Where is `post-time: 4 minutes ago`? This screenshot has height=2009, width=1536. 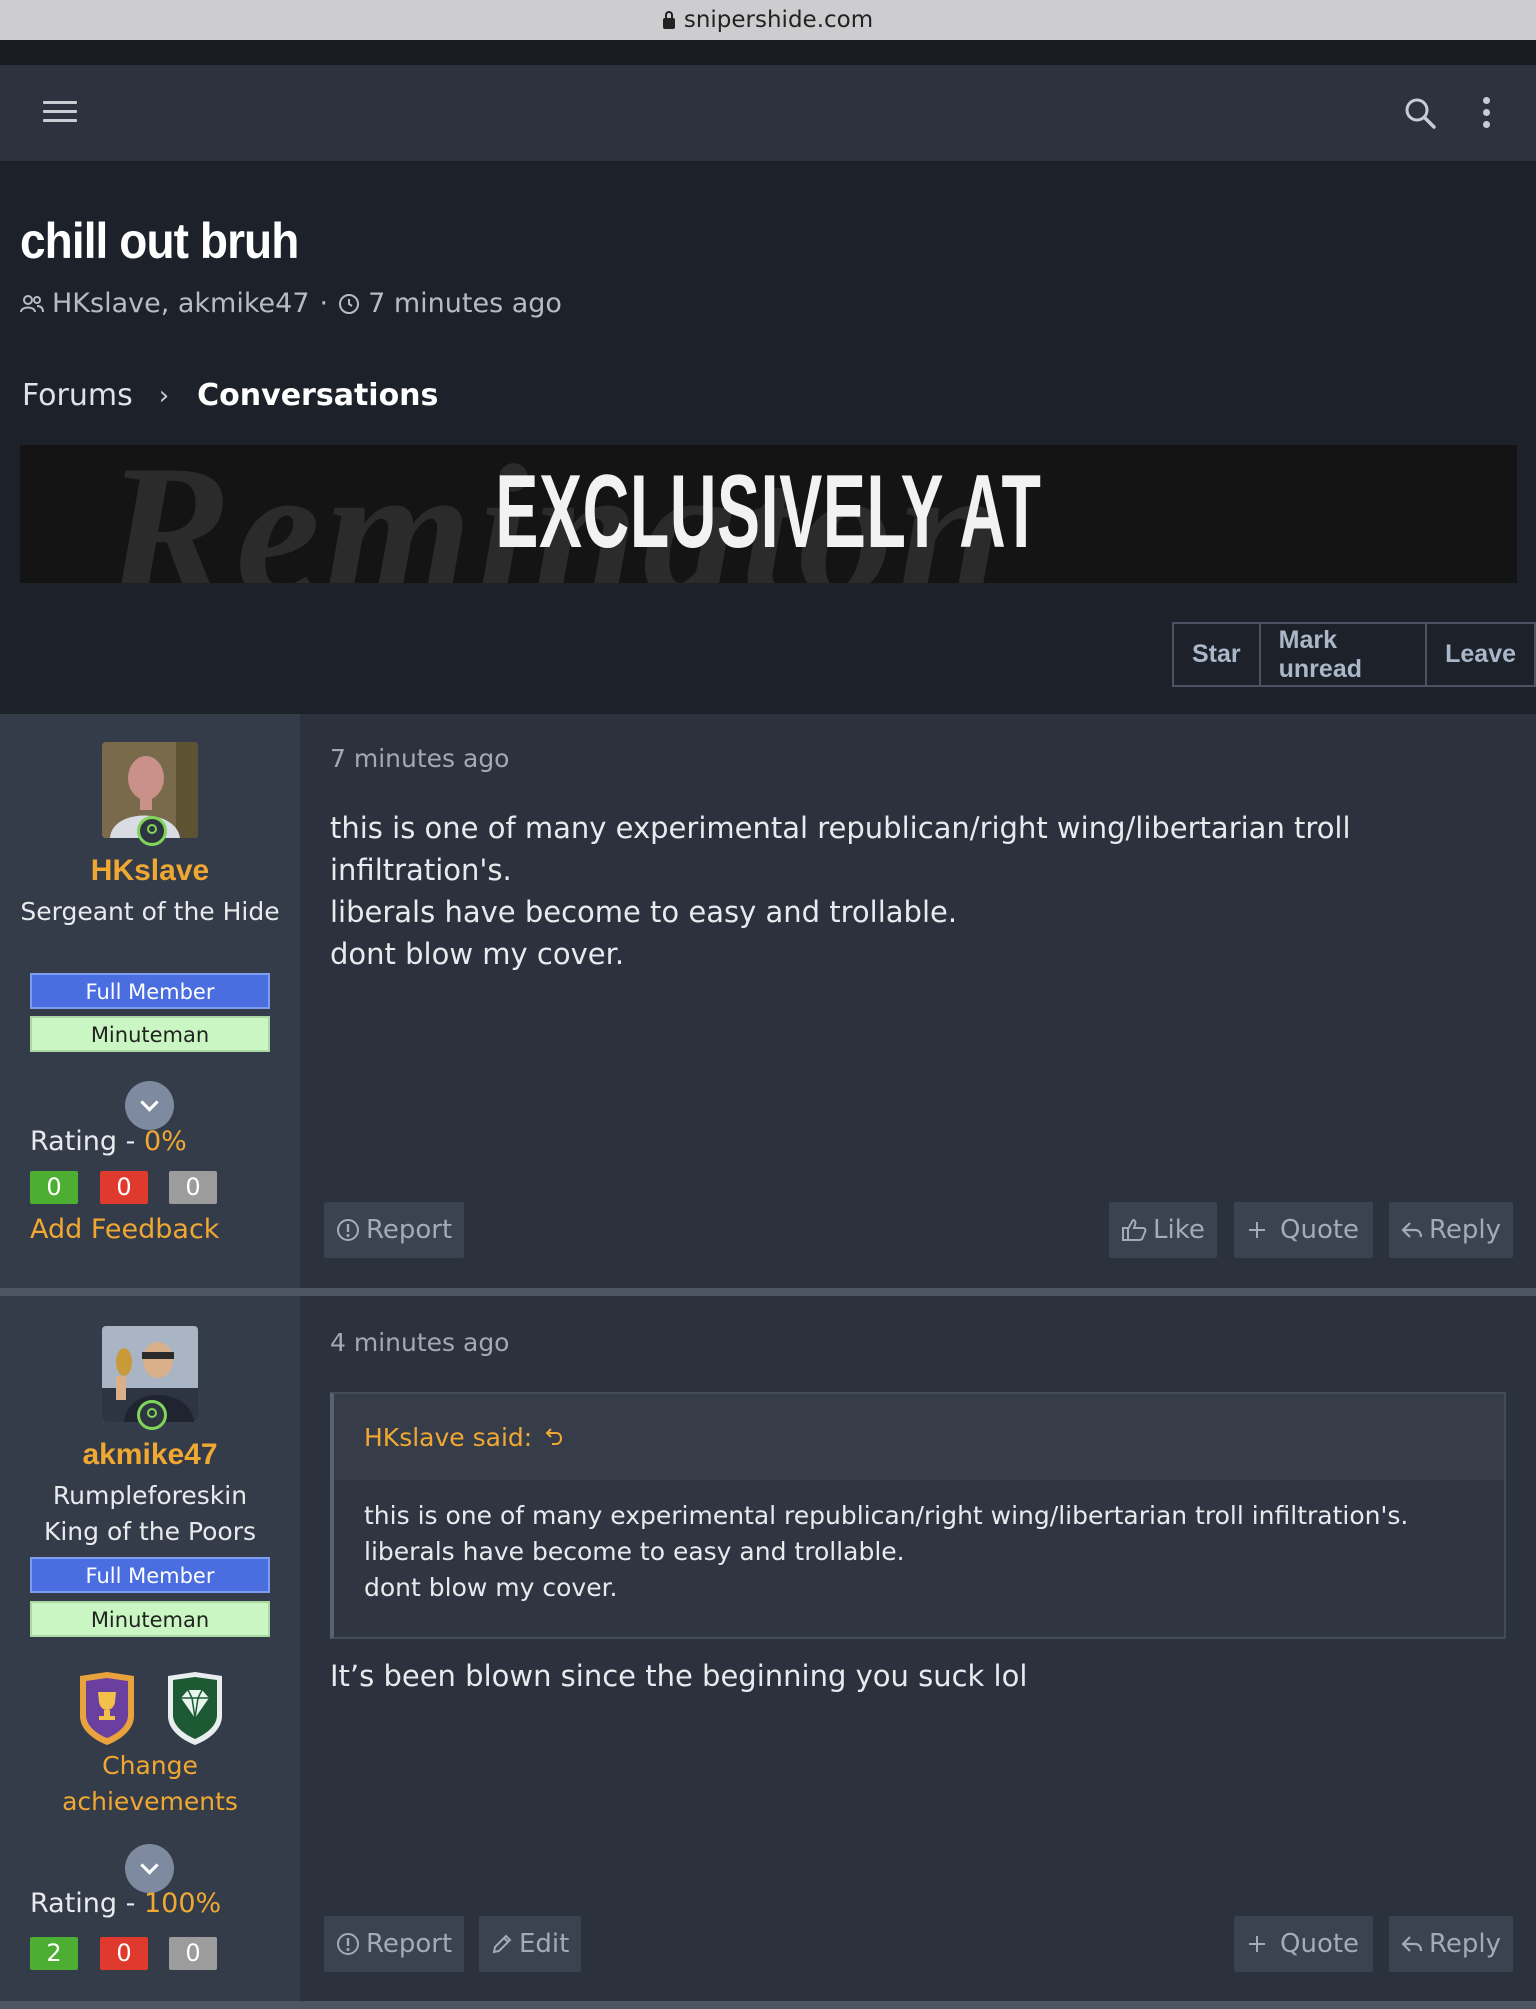
post-time: 4 minutes ago is located at coordinates (419, 1342).